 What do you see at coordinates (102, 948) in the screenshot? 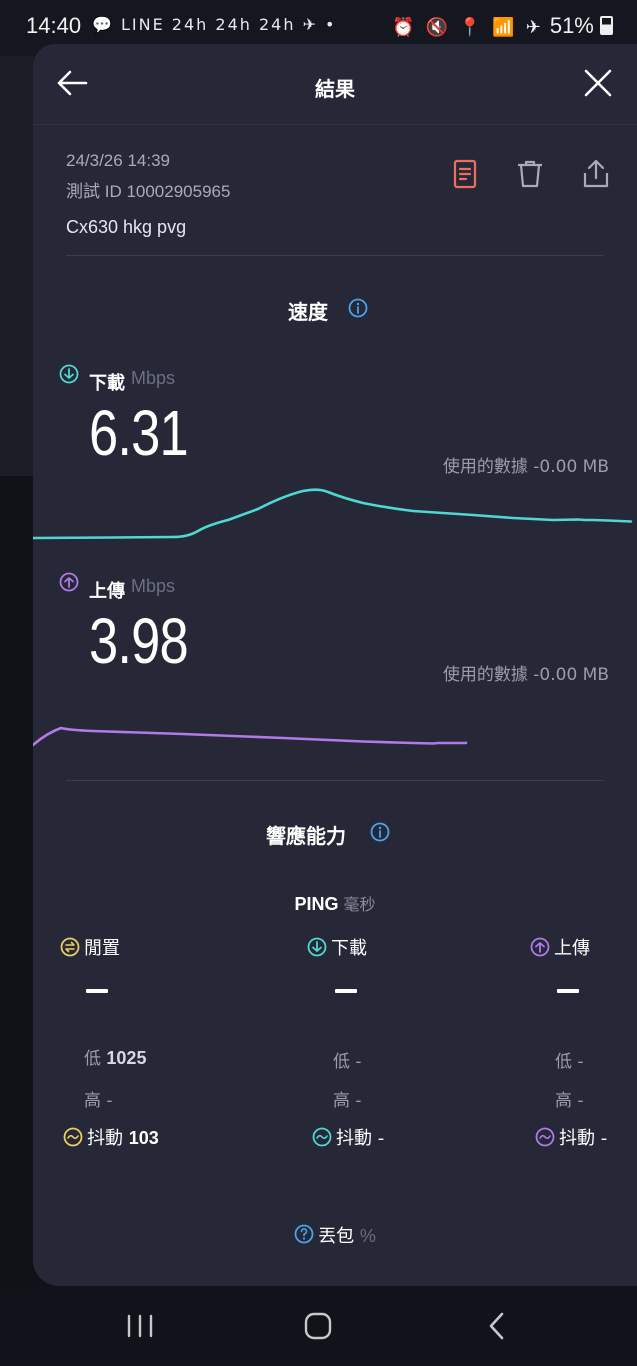
I see `idle-label: 閒置` at bounding box center [102, 948].